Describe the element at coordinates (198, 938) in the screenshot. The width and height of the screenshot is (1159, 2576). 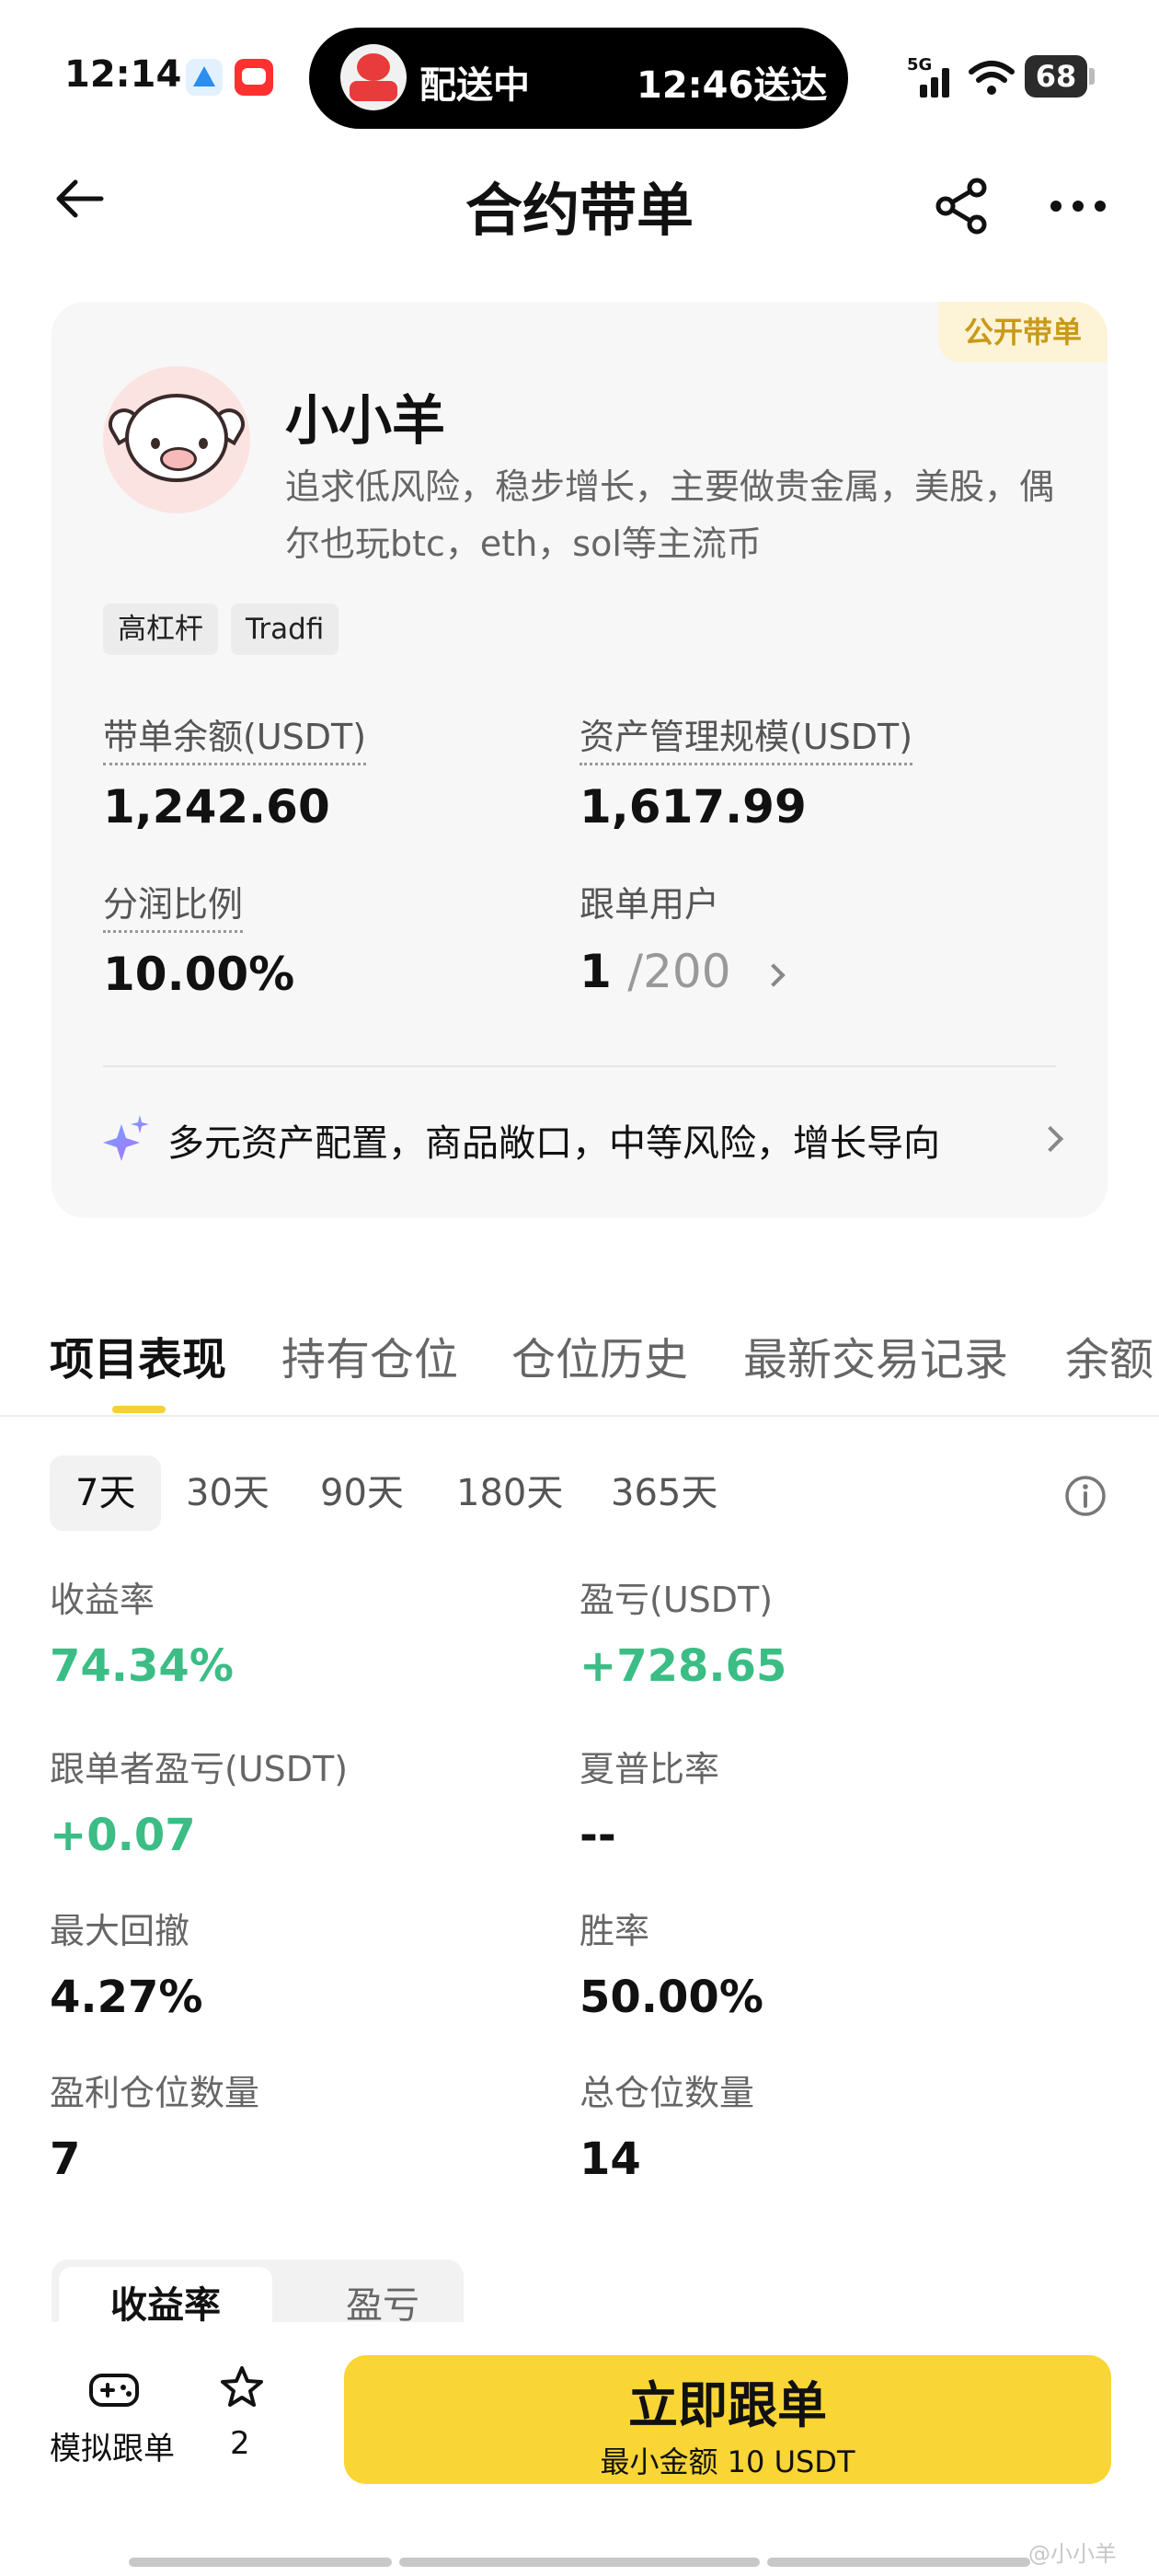
I see `stat-profit-share: 分润比例 10.00%` at that location.